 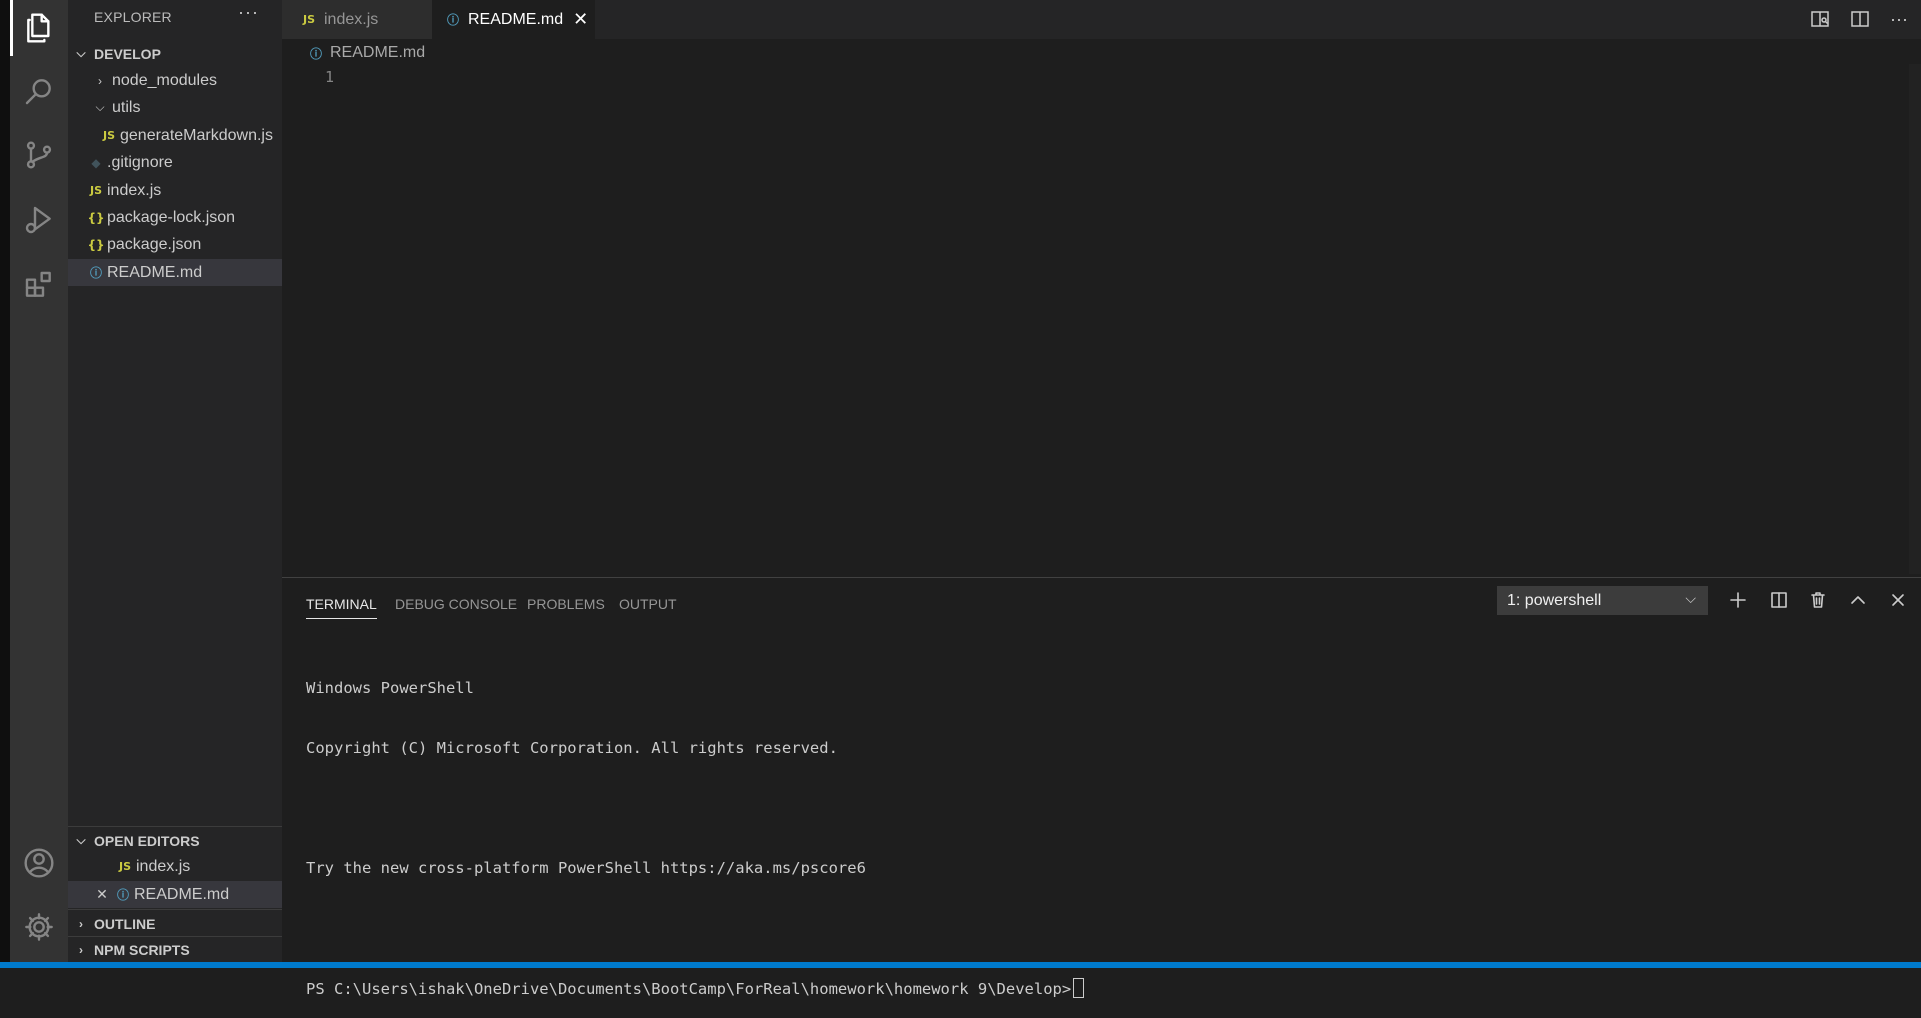 I want to click on workspace-name: DEVELOP, so click(x=127, y=53).